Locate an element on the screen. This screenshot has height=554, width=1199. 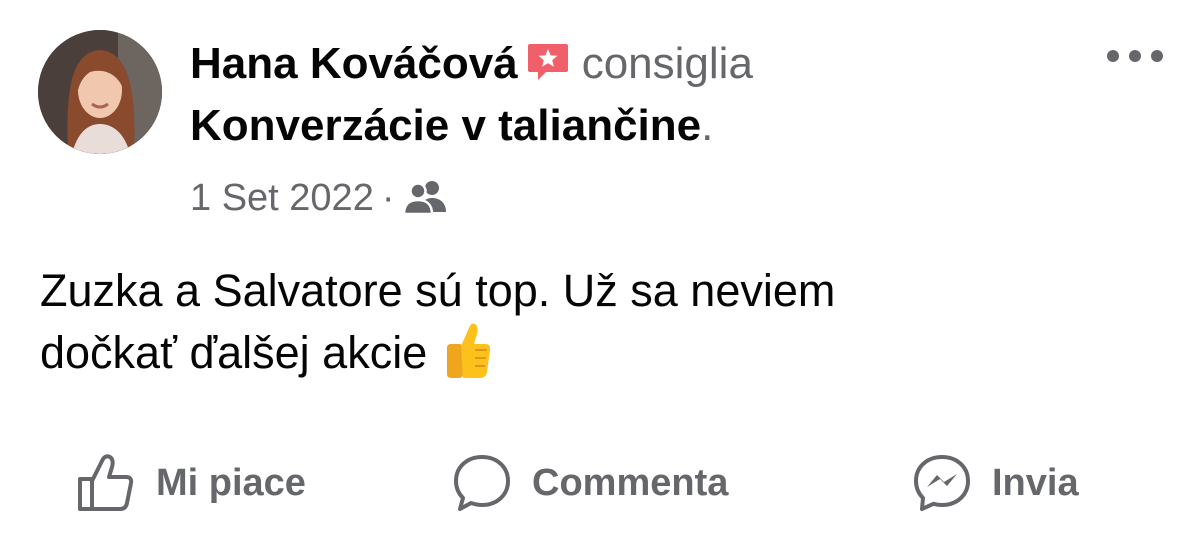
comment-label: Commenta is located at coordinates (630, 482).